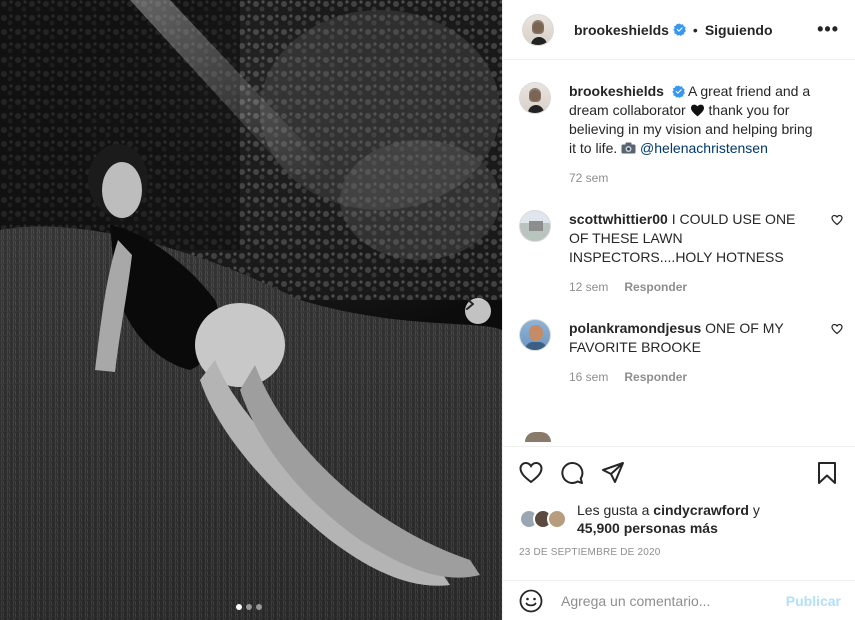  Describe the element at coordinates (827, 473) in the screenshot. I see `save-bookmark-icon` at that location.